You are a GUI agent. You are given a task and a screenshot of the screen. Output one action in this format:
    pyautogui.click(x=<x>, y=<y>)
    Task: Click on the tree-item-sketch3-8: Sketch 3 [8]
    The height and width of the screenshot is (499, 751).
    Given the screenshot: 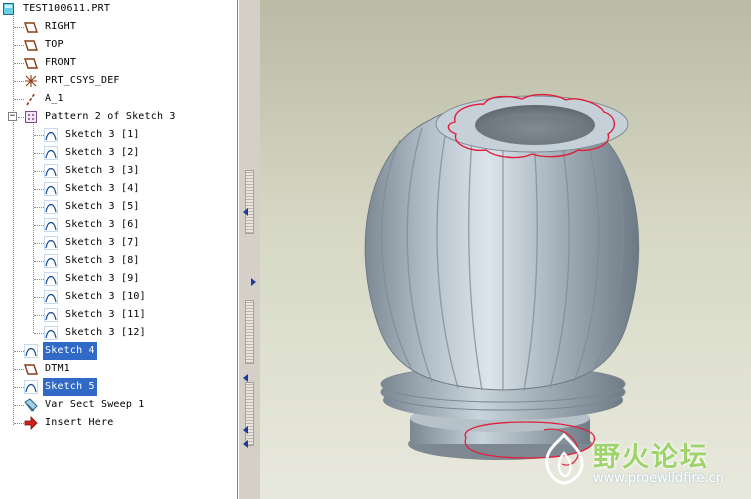 What is the action you would take?
    pyautogui.click(x=93, y=261)
    